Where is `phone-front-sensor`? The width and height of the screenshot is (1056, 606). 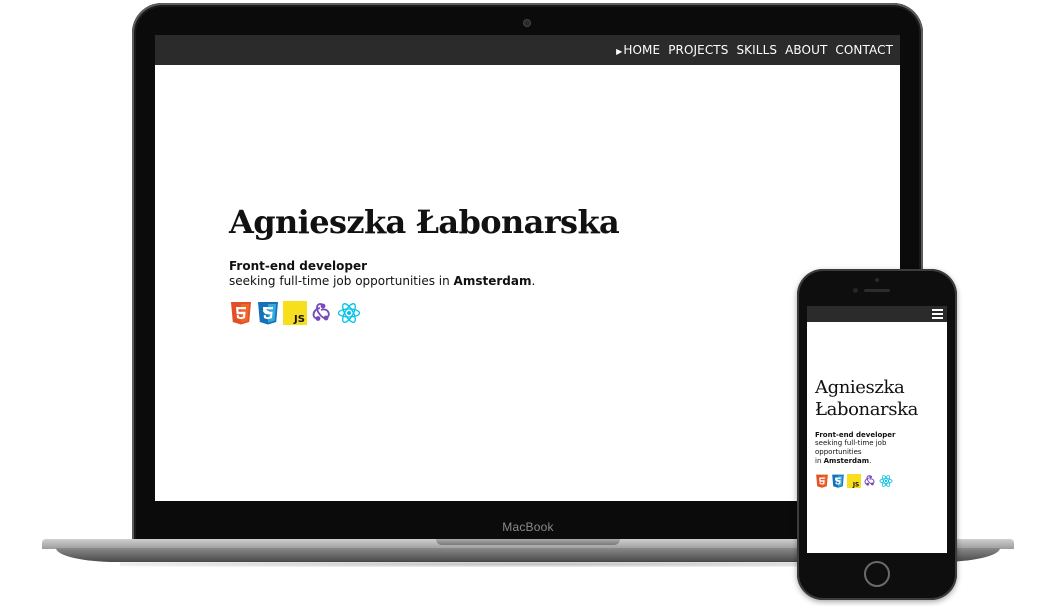 phone-front-sensor is located at coordinates (877, 280).